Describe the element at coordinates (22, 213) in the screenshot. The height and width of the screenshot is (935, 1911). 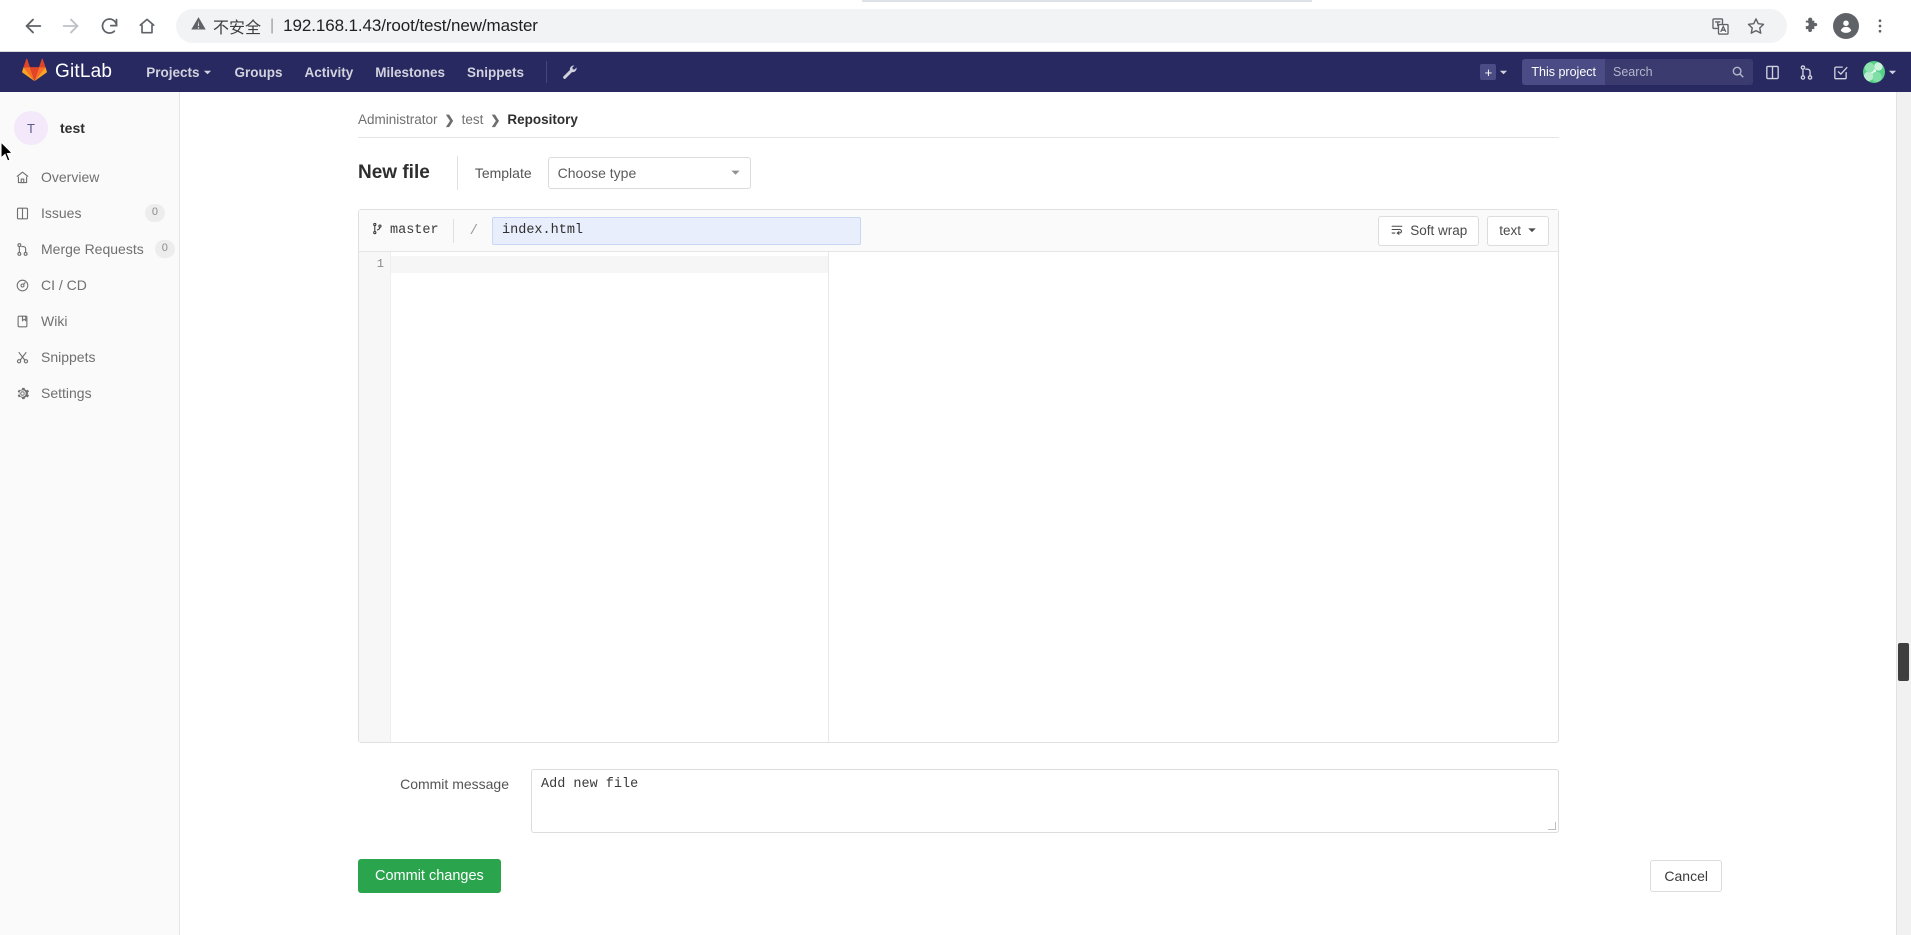
I see `issues-icon` at that location.